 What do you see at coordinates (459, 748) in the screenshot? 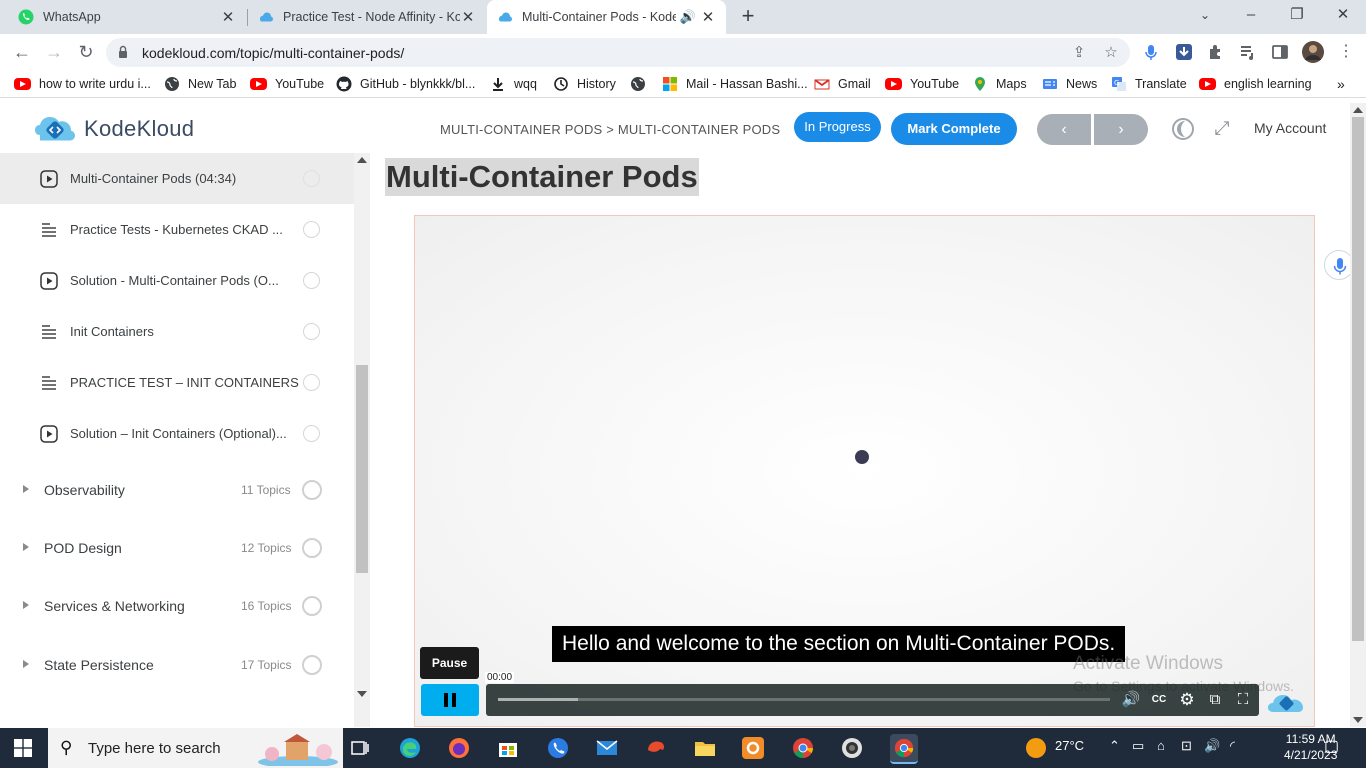
I see `firefox-icon` at bounding box center [459, 748].